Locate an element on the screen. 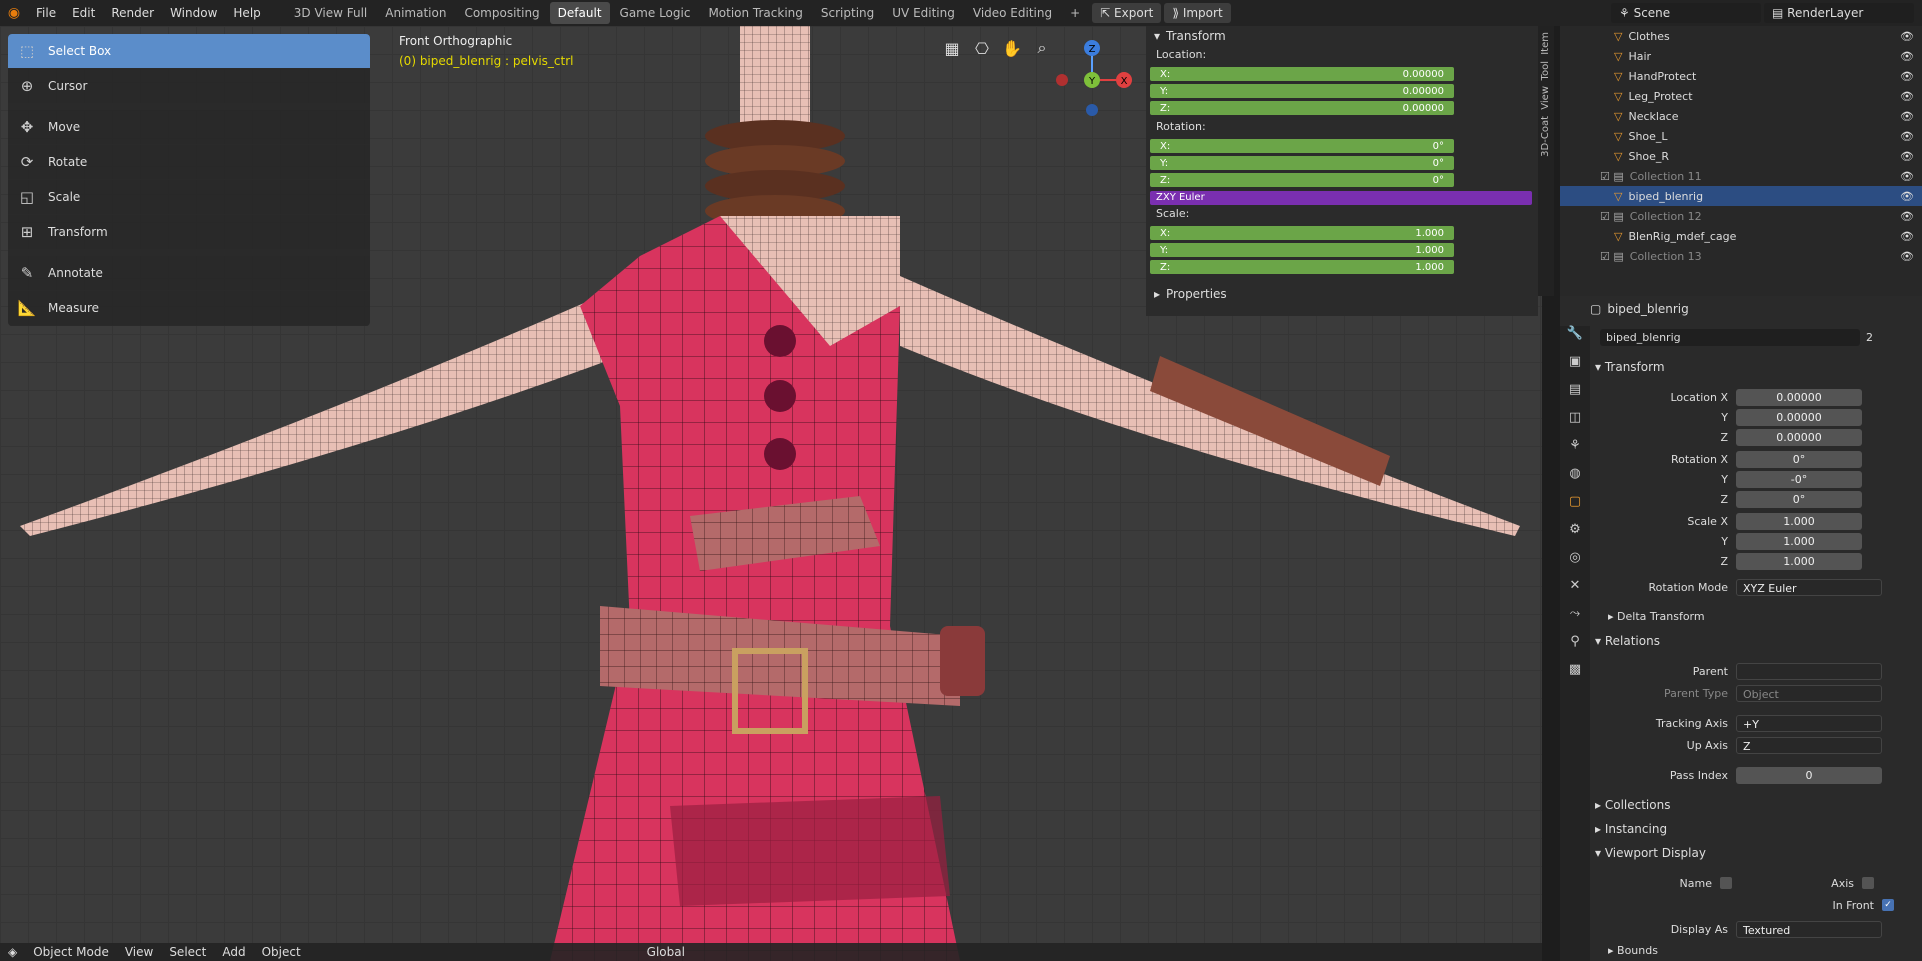 Image resolution: width=1922 pixels, height=961 pixels. rotation-x-input: 0° is located at coordinates (1799, 459).